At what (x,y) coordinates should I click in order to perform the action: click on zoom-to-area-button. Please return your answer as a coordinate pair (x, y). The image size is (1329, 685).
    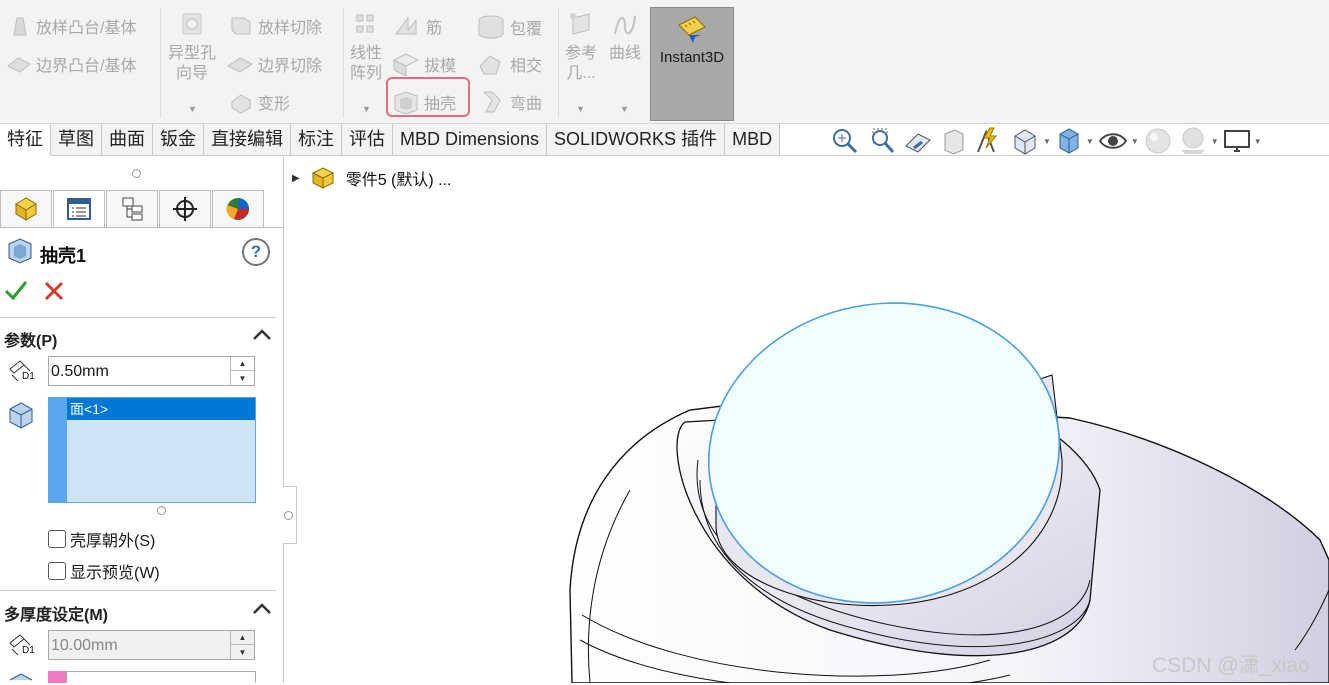
    Looking at the image, I should click on (882, 141).